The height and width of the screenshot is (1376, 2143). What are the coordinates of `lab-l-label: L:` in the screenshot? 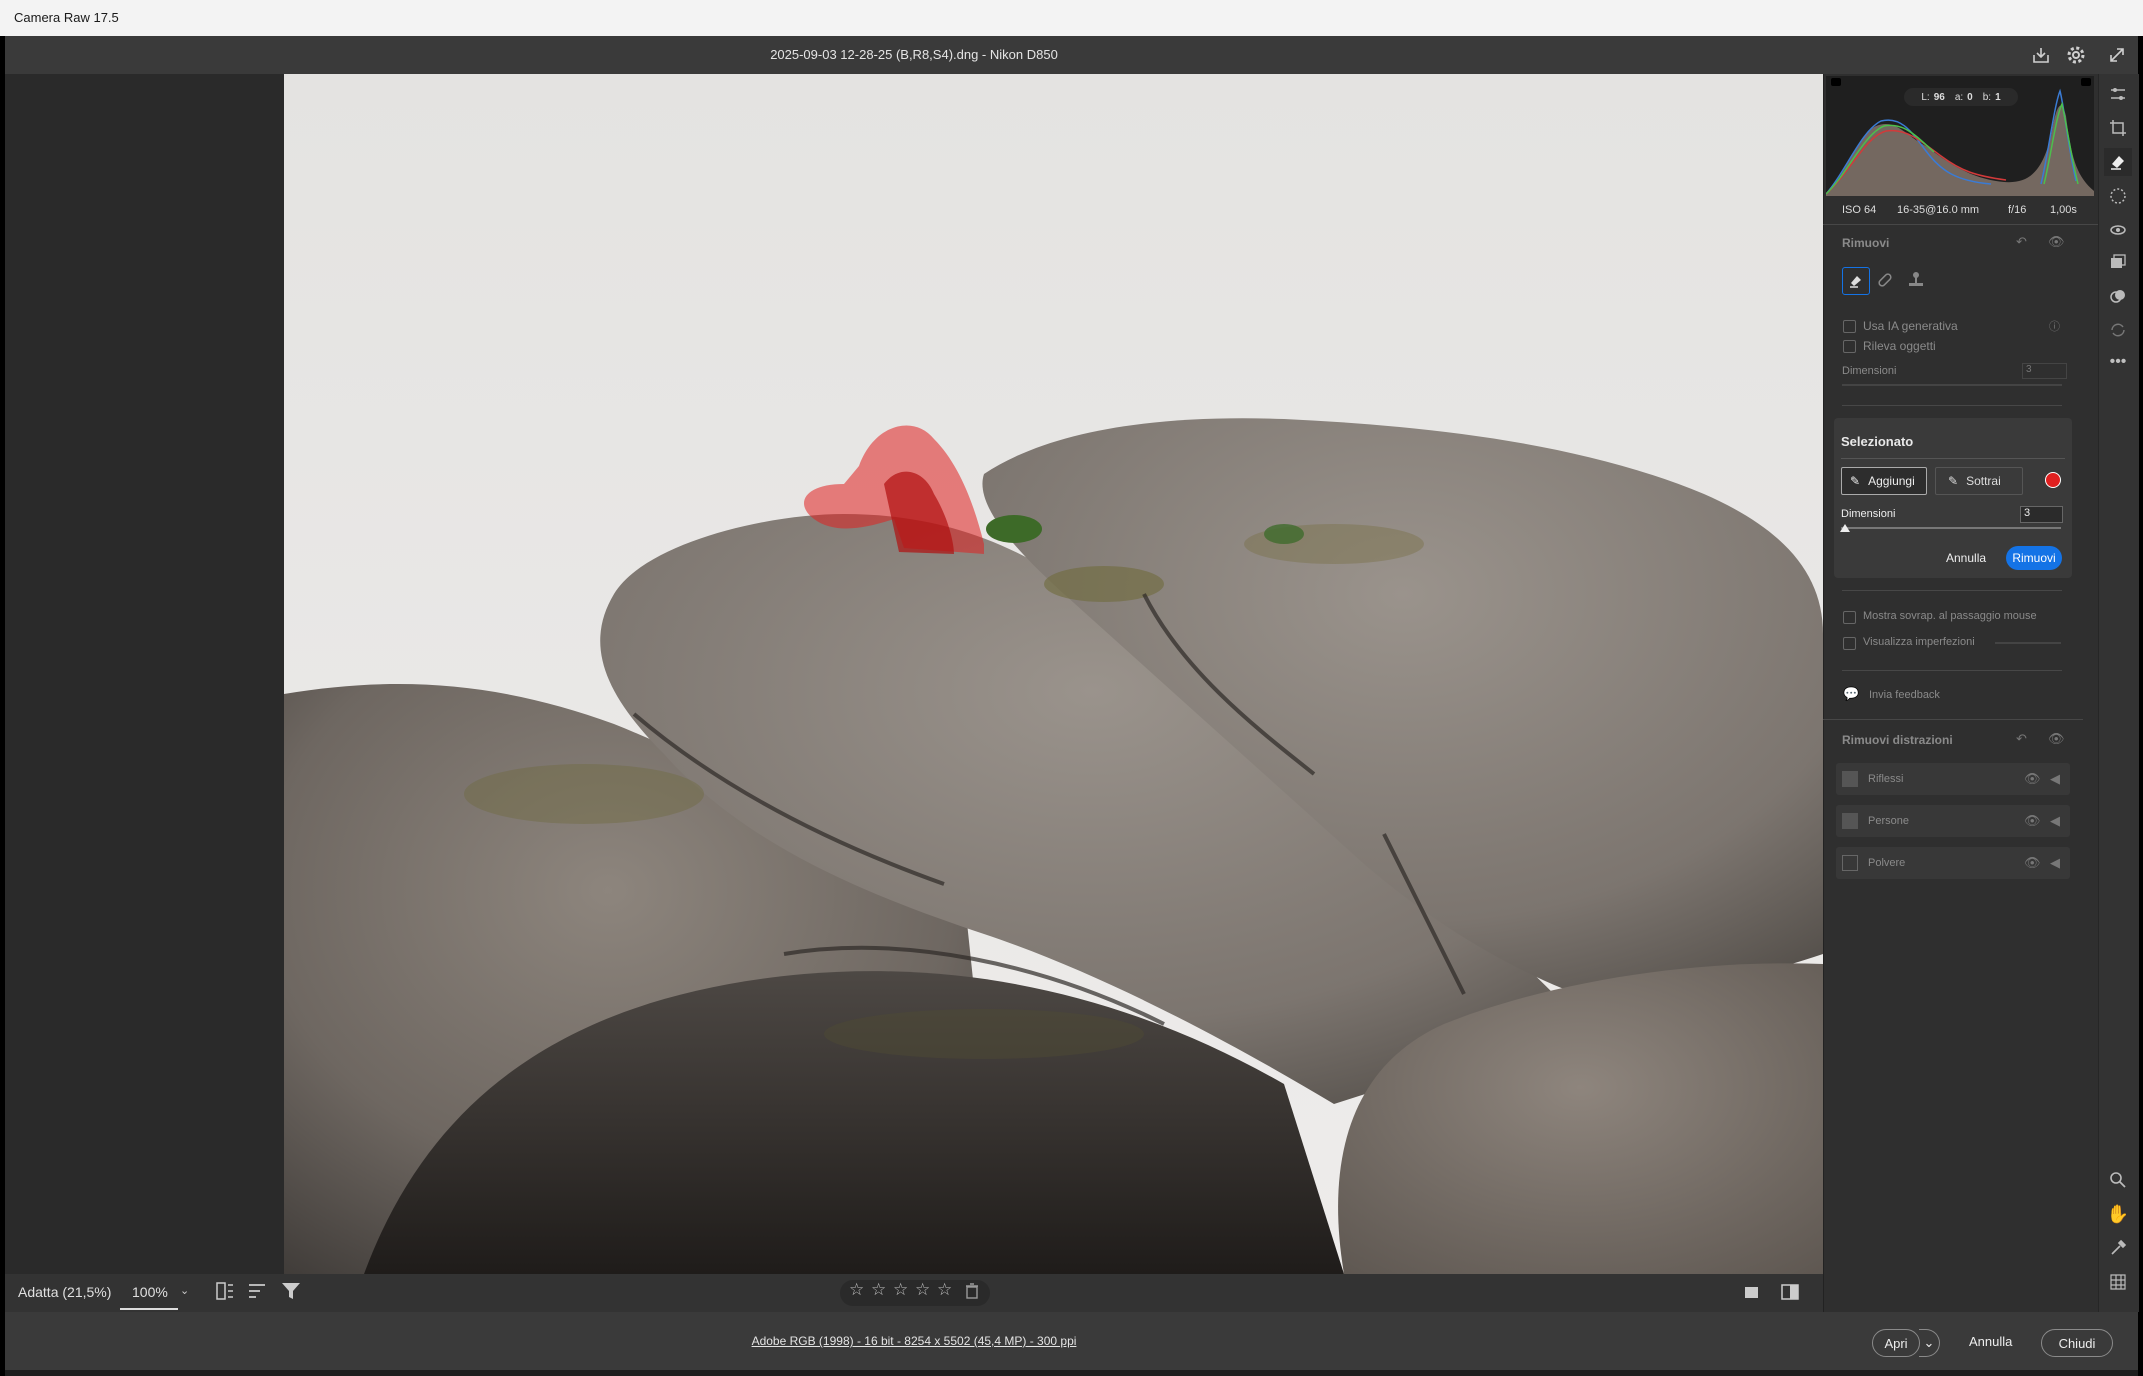 It's located at (1925, 97).